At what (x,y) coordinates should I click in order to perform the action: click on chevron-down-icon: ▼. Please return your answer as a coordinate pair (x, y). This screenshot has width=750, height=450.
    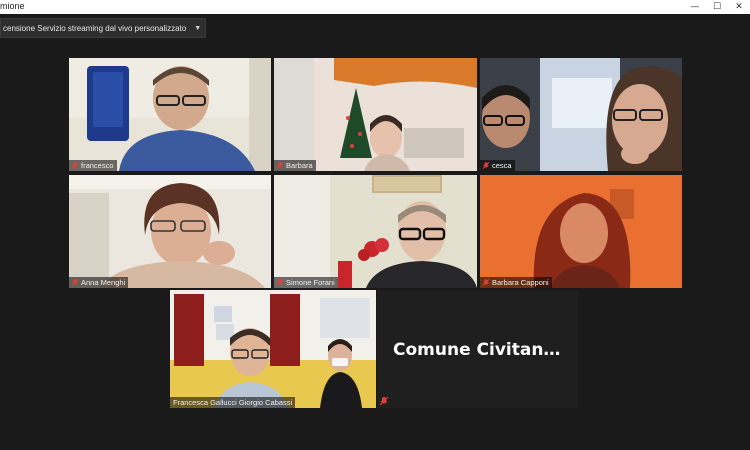
    Looking at the image, I should click on (198, 28).